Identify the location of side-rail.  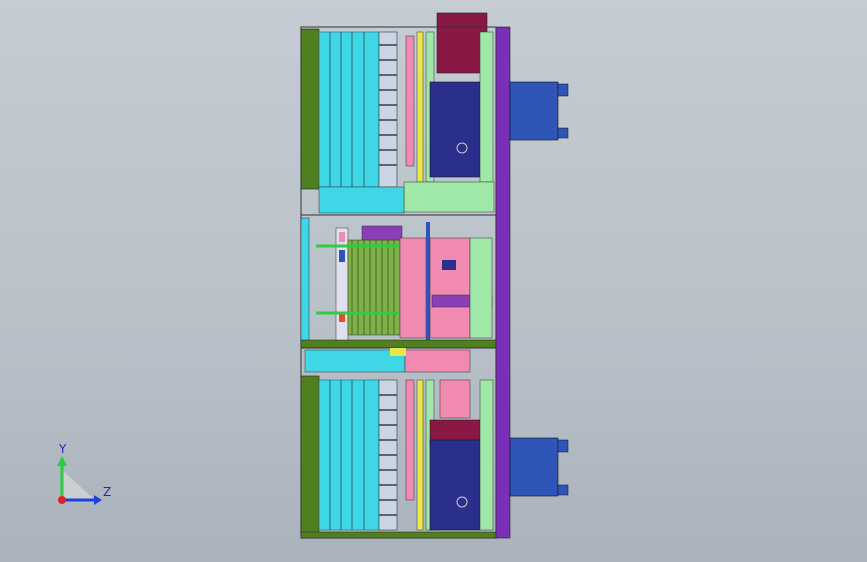
(503, 282).